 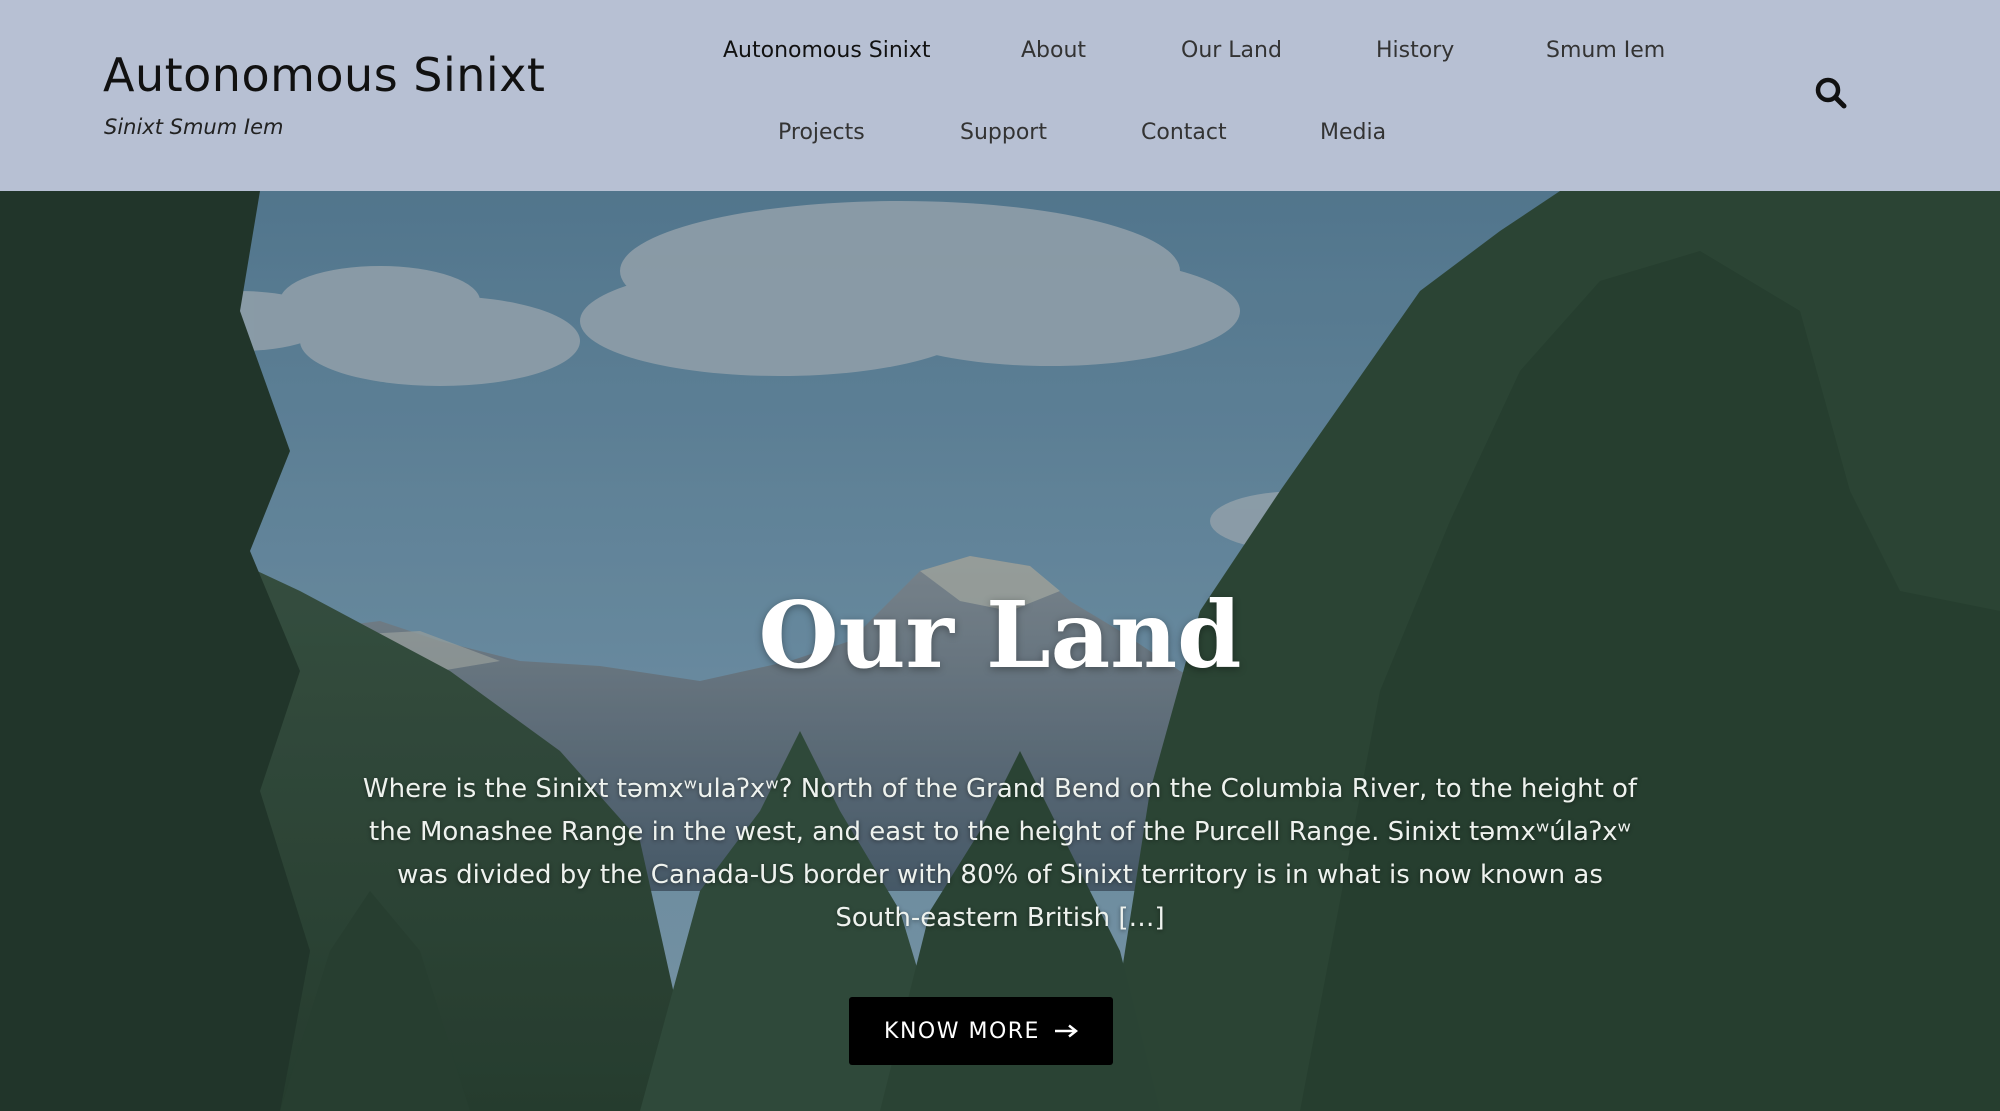 What do you see at coordinates (1605, 50) in the screenshot?
I see `nav-item-smum-iem: Smum Iem` at bounding box center [1605, 50].